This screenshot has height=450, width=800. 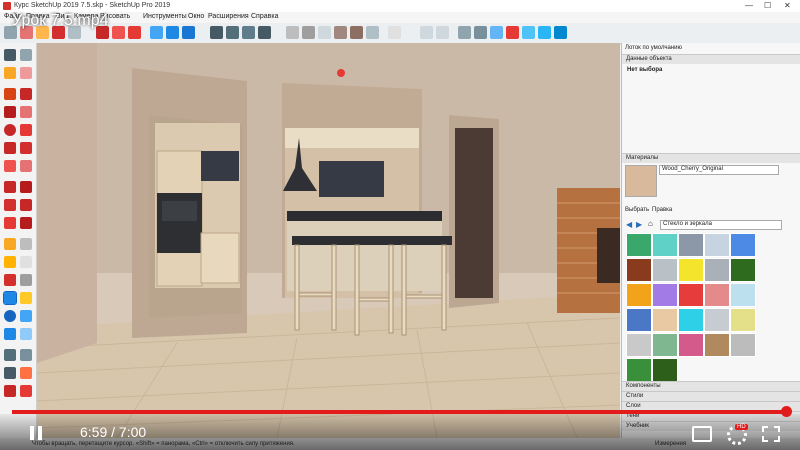 I want to click on eraser-icon, so click(x=26, y=73).